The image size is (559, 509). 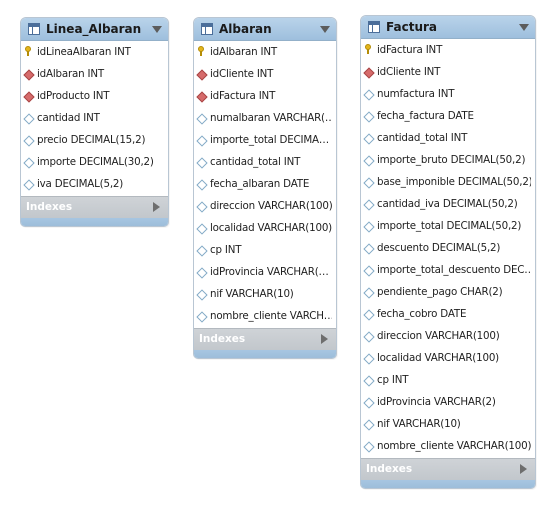 I want to click on column-row: importe_bruto DECIMAL(50,2), so click(x=448, y=161).